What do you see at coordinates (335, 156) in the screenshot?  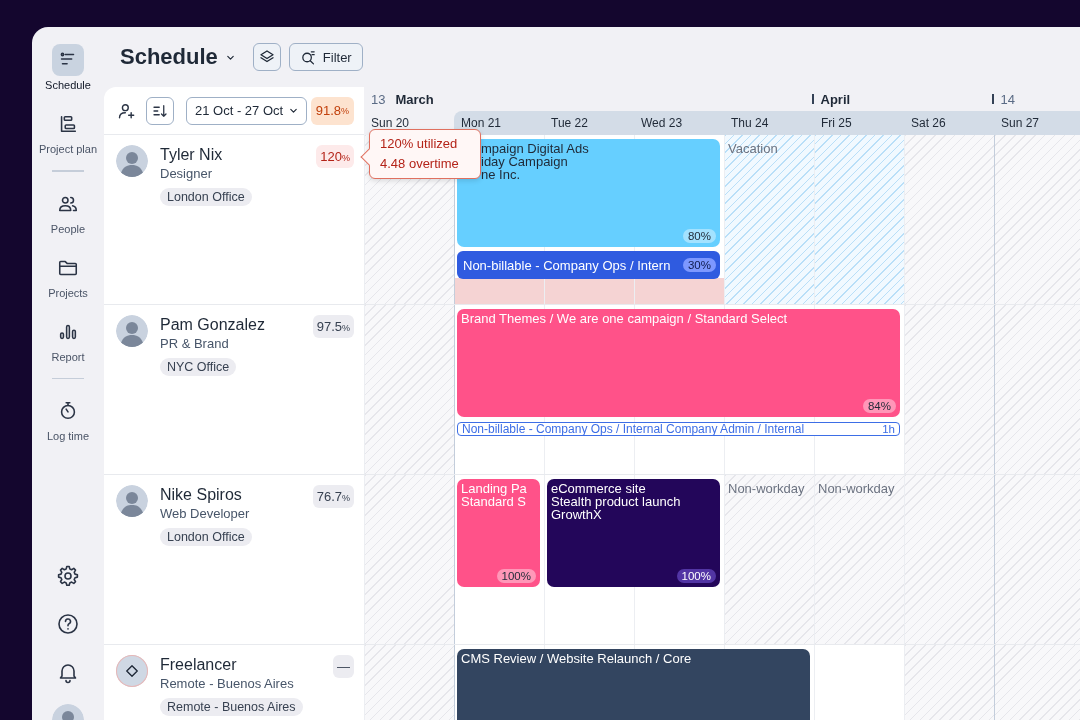 I see `utilization-badge: 120%` at bounding box center [335, 156].